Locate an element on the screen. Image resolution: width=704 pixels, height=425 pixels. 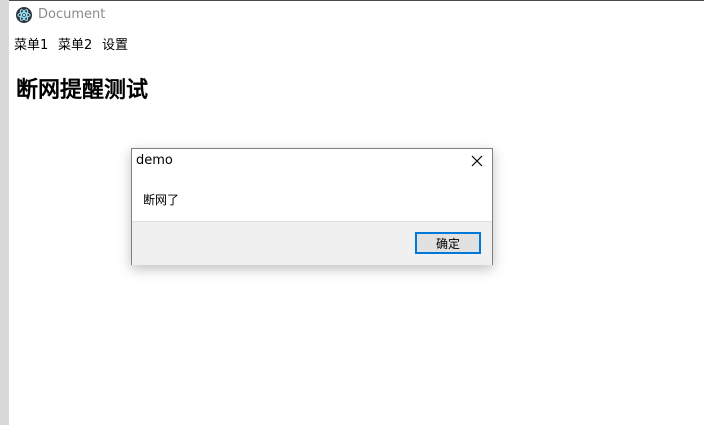
menu-item-1: 菜单1 is located at coordinates (31, 43).